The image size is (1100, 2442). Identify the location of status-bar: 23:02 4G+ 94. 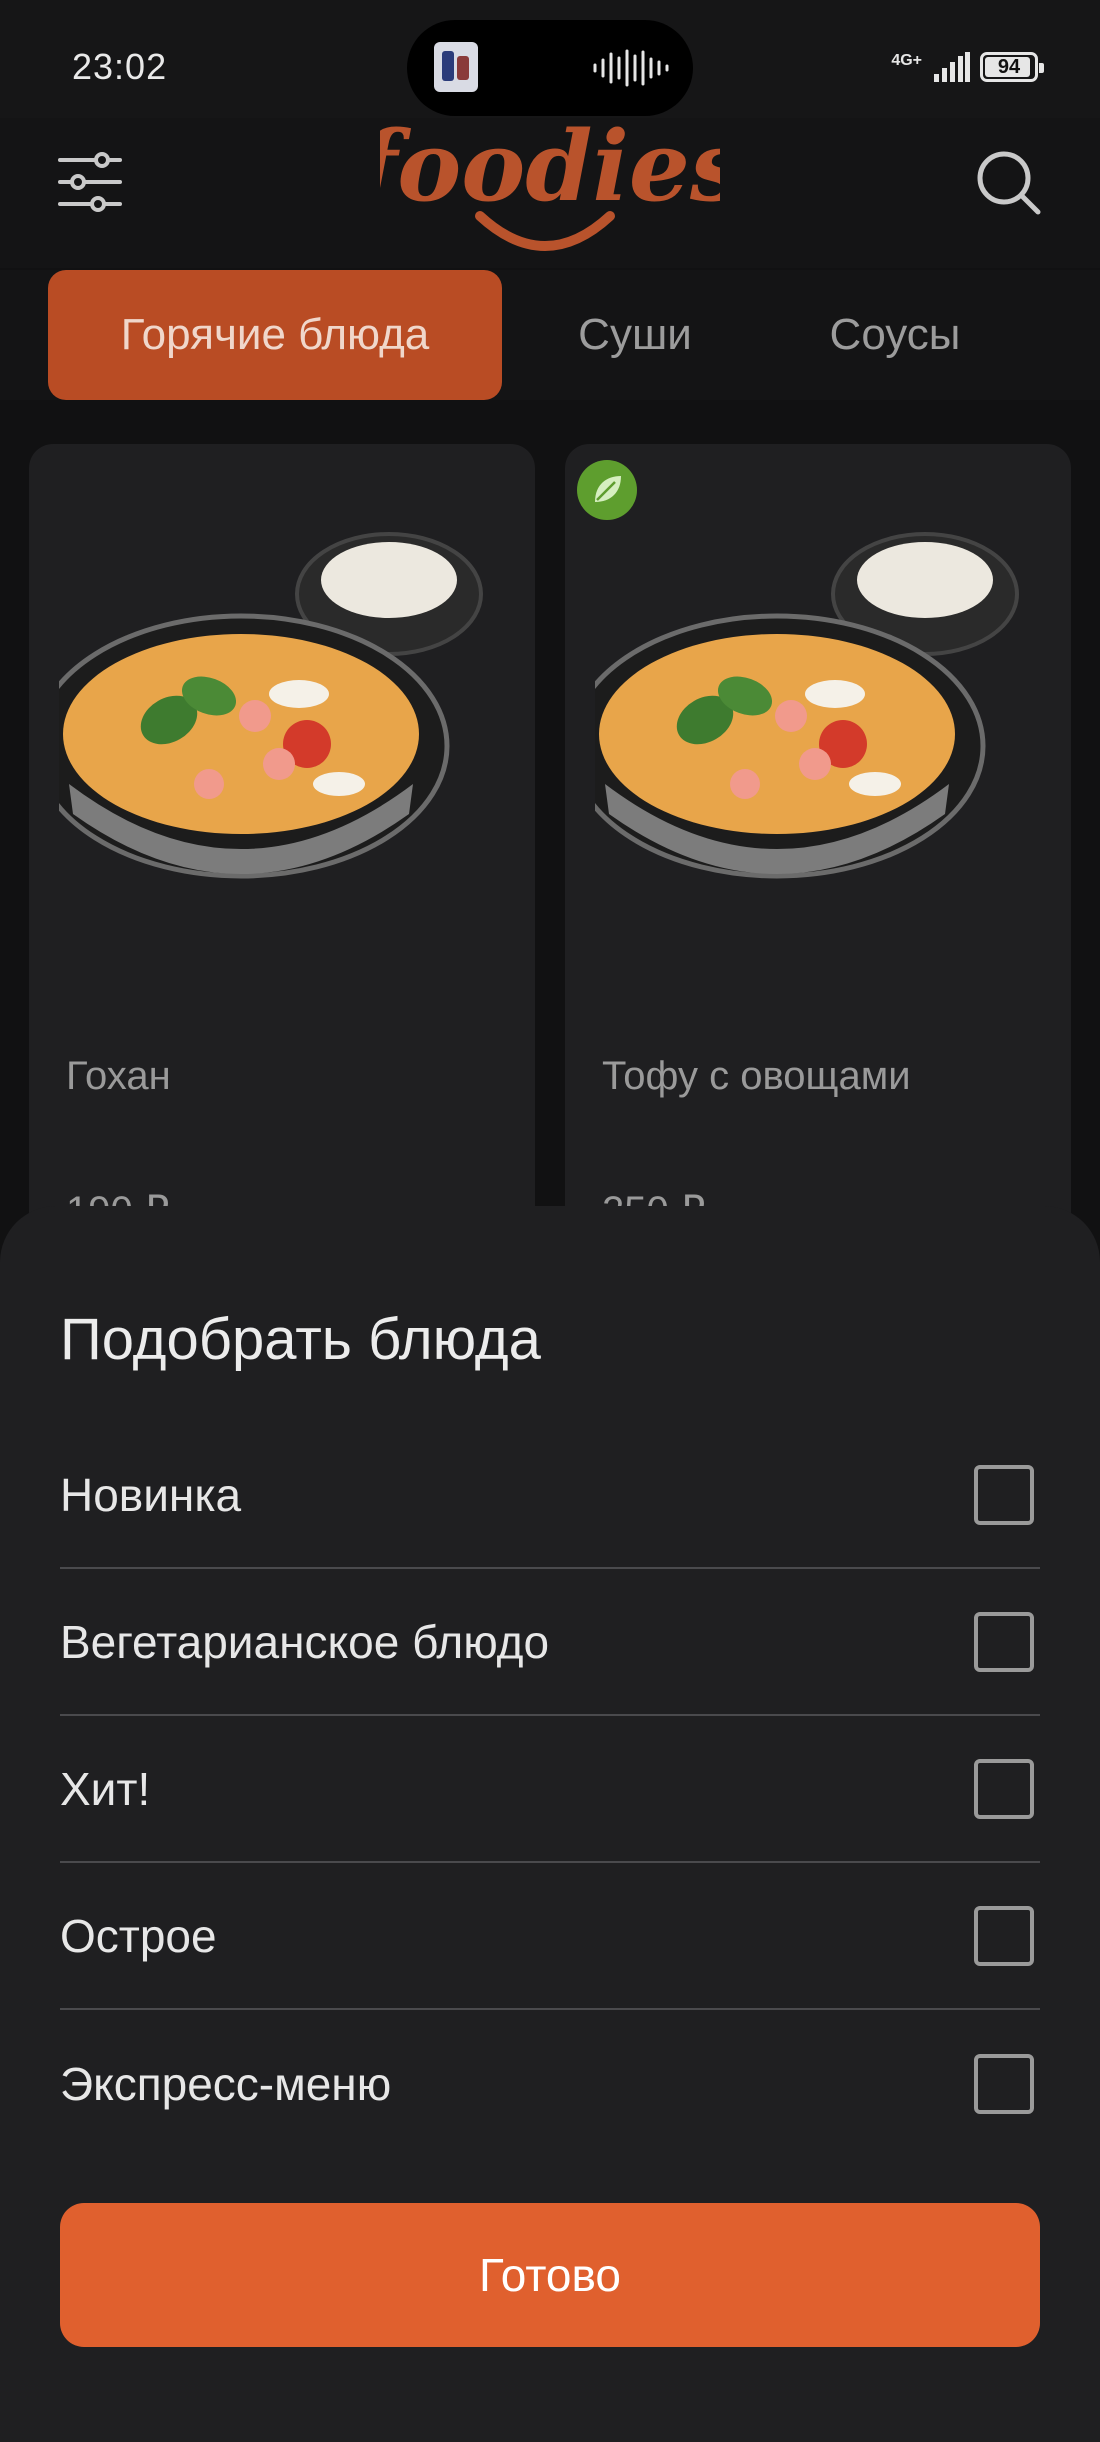
(550, 59).